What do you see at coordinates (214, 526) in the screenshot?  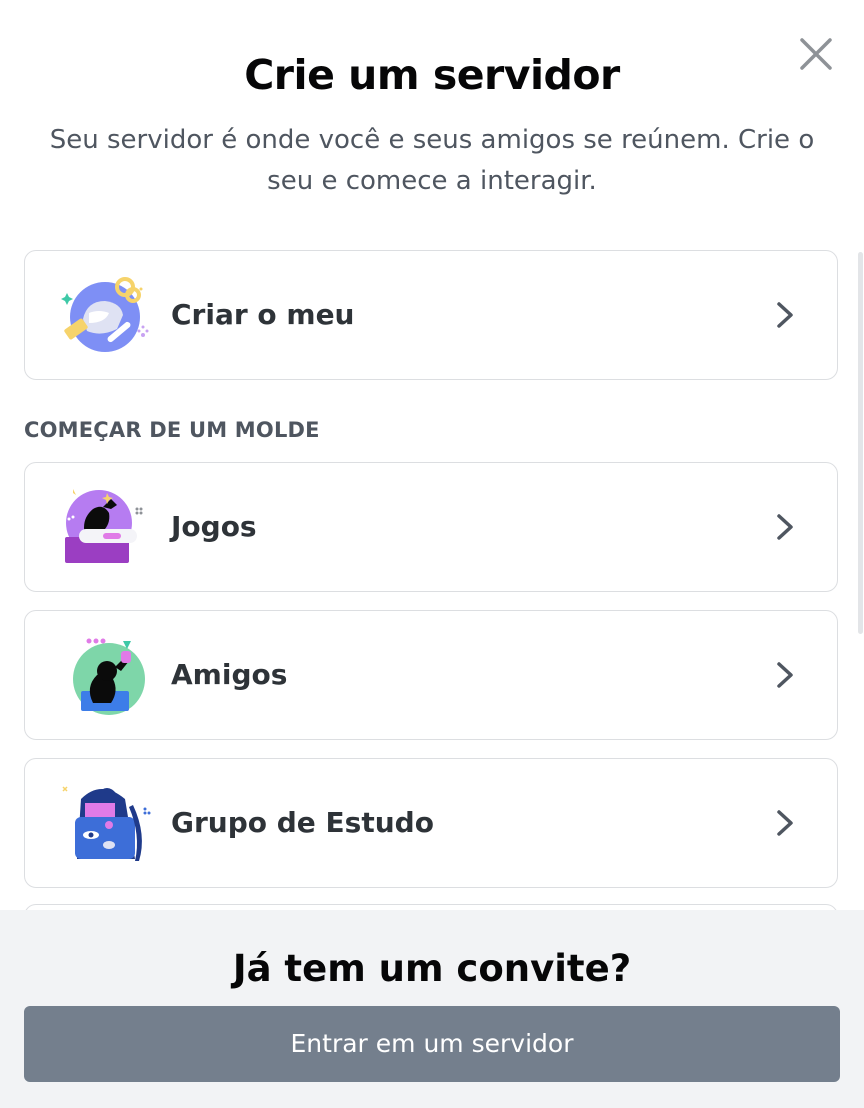 I see `template-label-gaming: Jogos` at bounding box center [214, 526].